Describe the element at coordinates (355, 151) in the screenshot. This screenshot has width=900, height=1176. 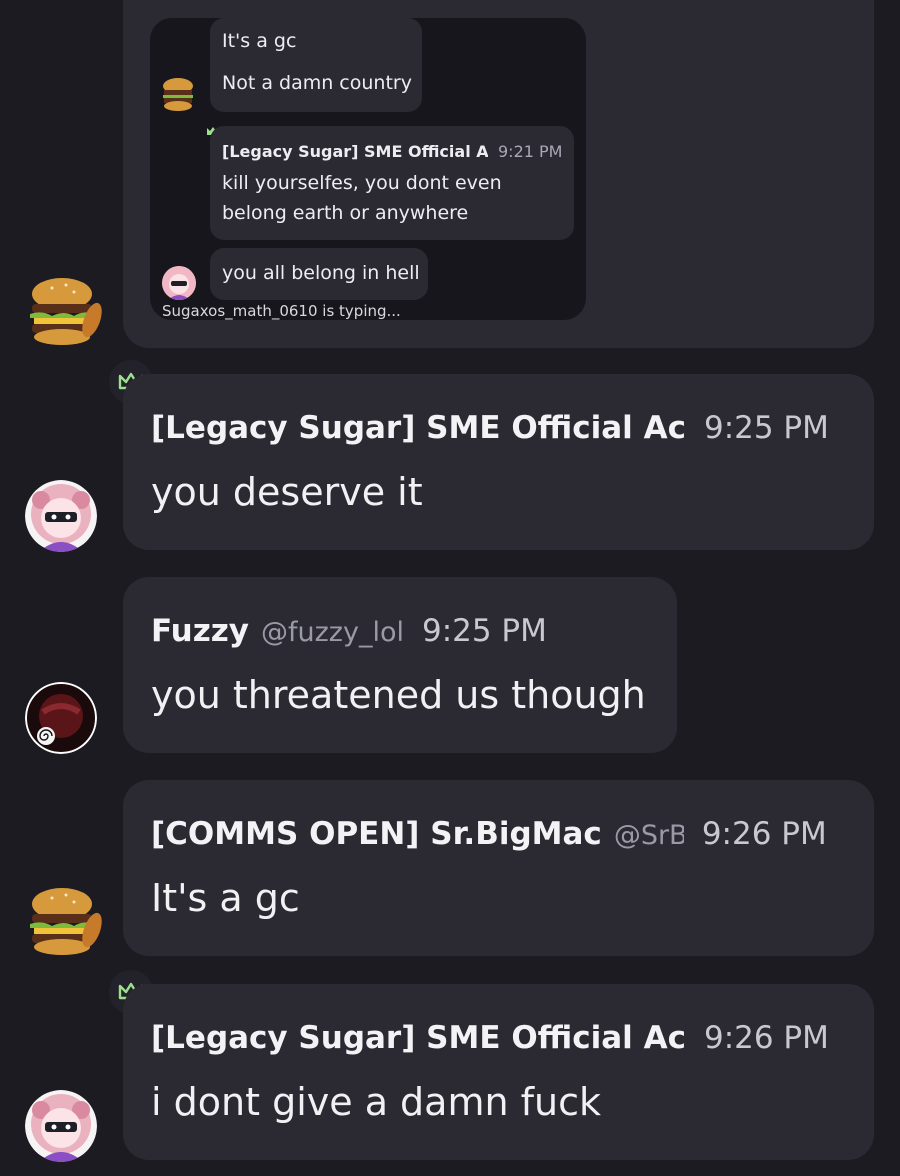
I see `embed-author: [Legacy Sugar] SME Official Ac` at that location.